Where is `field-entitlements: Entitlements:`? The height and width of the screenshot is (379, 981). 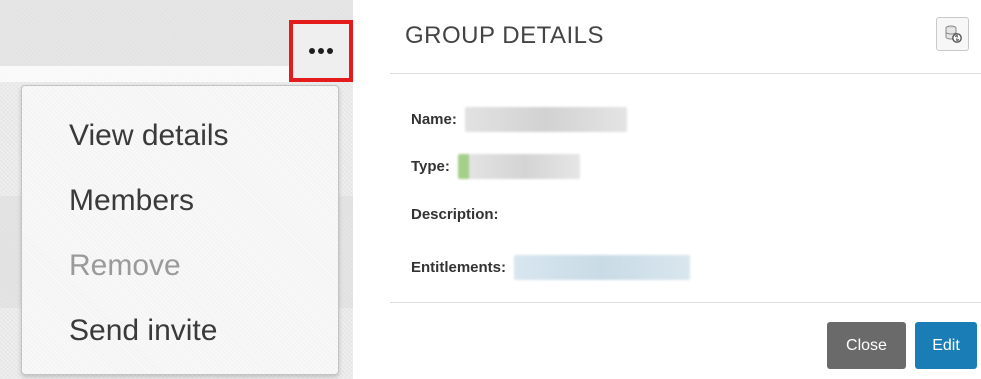
field-entitlements: Entitlements: is located at coordinates (551, 267).